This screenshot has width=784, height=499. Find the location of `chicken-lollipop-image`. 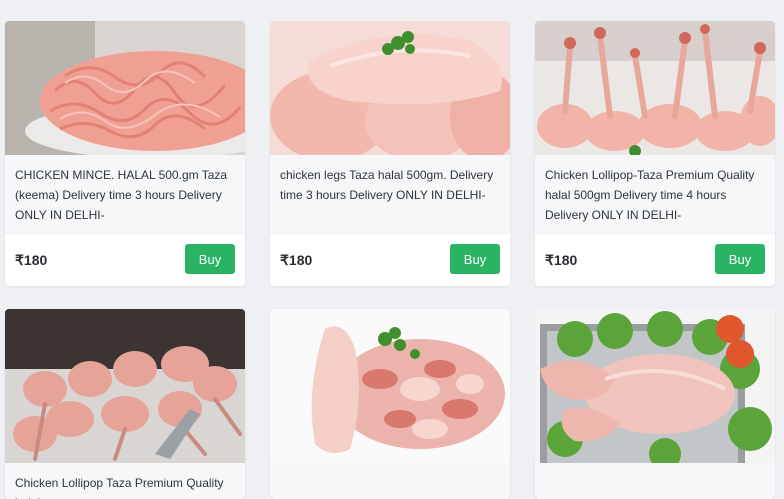

chicken-lollipop-image is located at coordinates (655, 88).